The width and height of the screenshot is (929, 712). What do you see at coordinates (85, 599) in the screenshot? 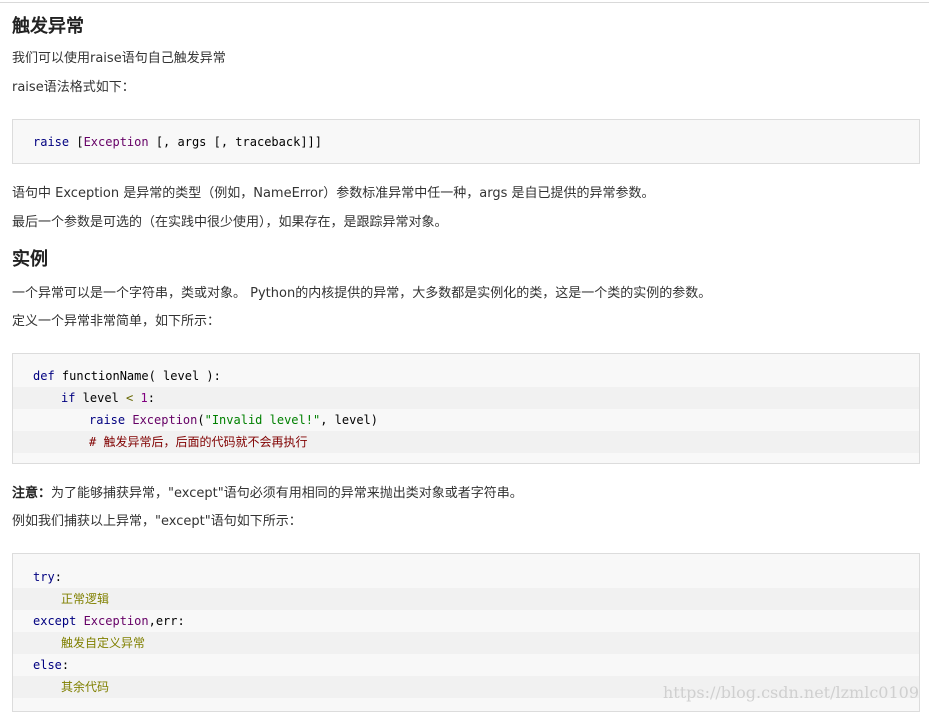
I see `code-token: 正常逻辑` at bounding box center [85, 599].